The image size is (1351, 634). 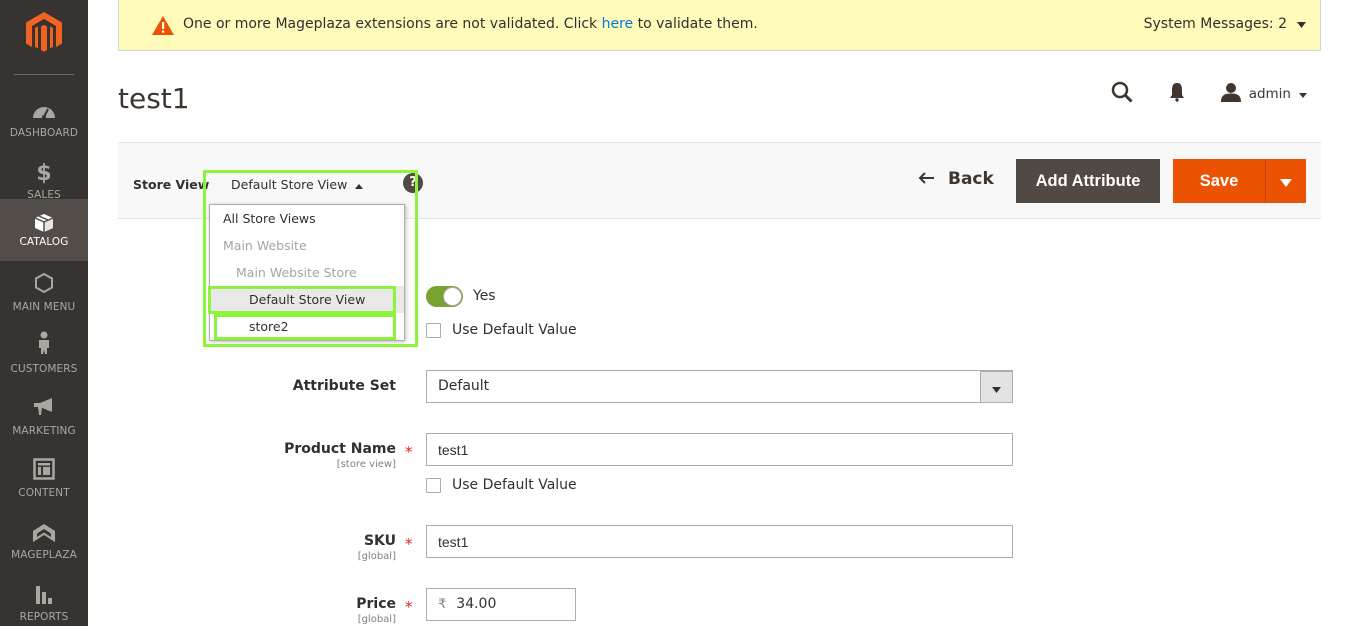 I want to click on user-icon, so click(x=1230, y=94).